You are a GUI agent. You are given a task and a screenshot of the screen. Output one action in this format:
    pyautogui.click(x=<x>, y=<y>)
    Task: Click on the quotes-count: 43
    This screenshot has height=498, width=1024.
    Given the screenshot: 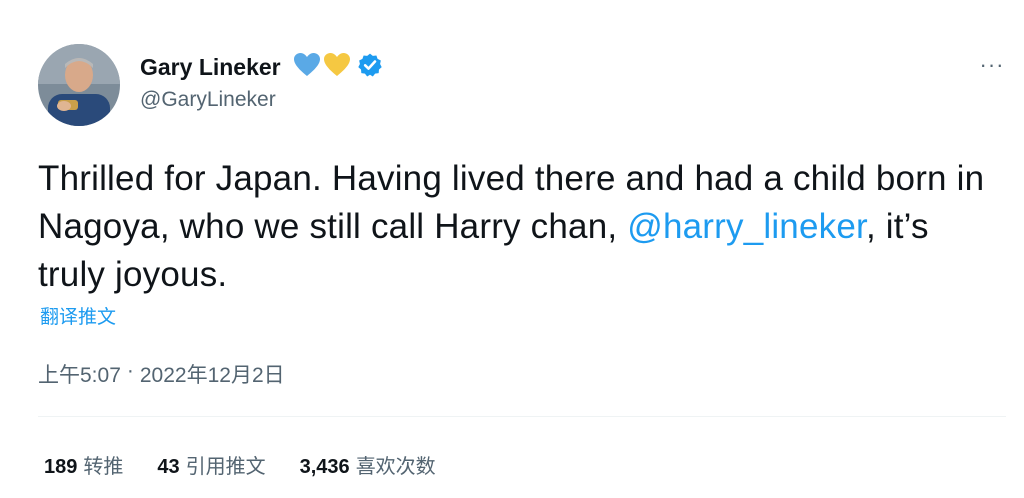 What is the action you would take?
    pyautogui.click(x=168, y=467)
    